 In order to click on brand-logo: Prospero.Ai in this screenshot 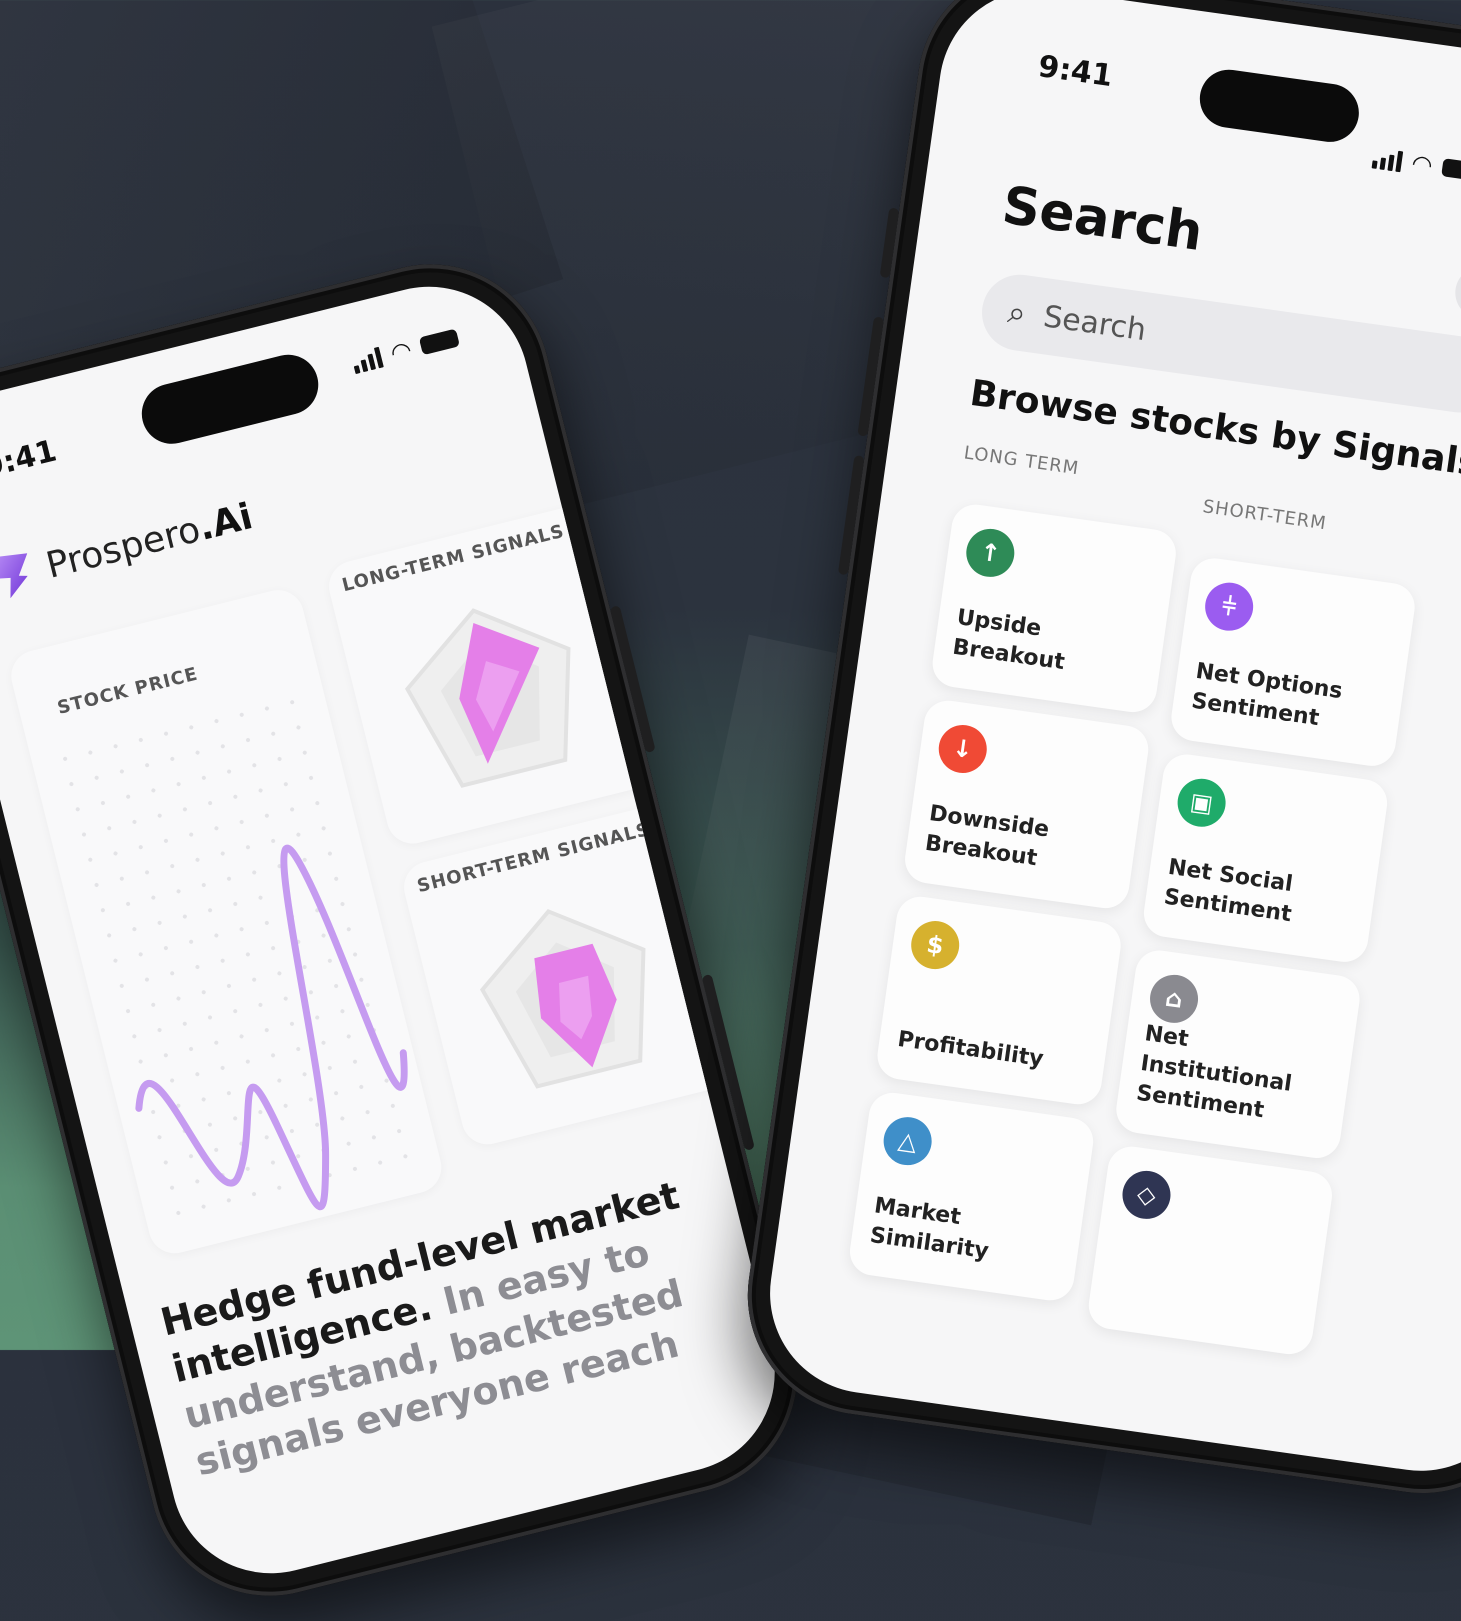, I will do `click(128, 547)`.